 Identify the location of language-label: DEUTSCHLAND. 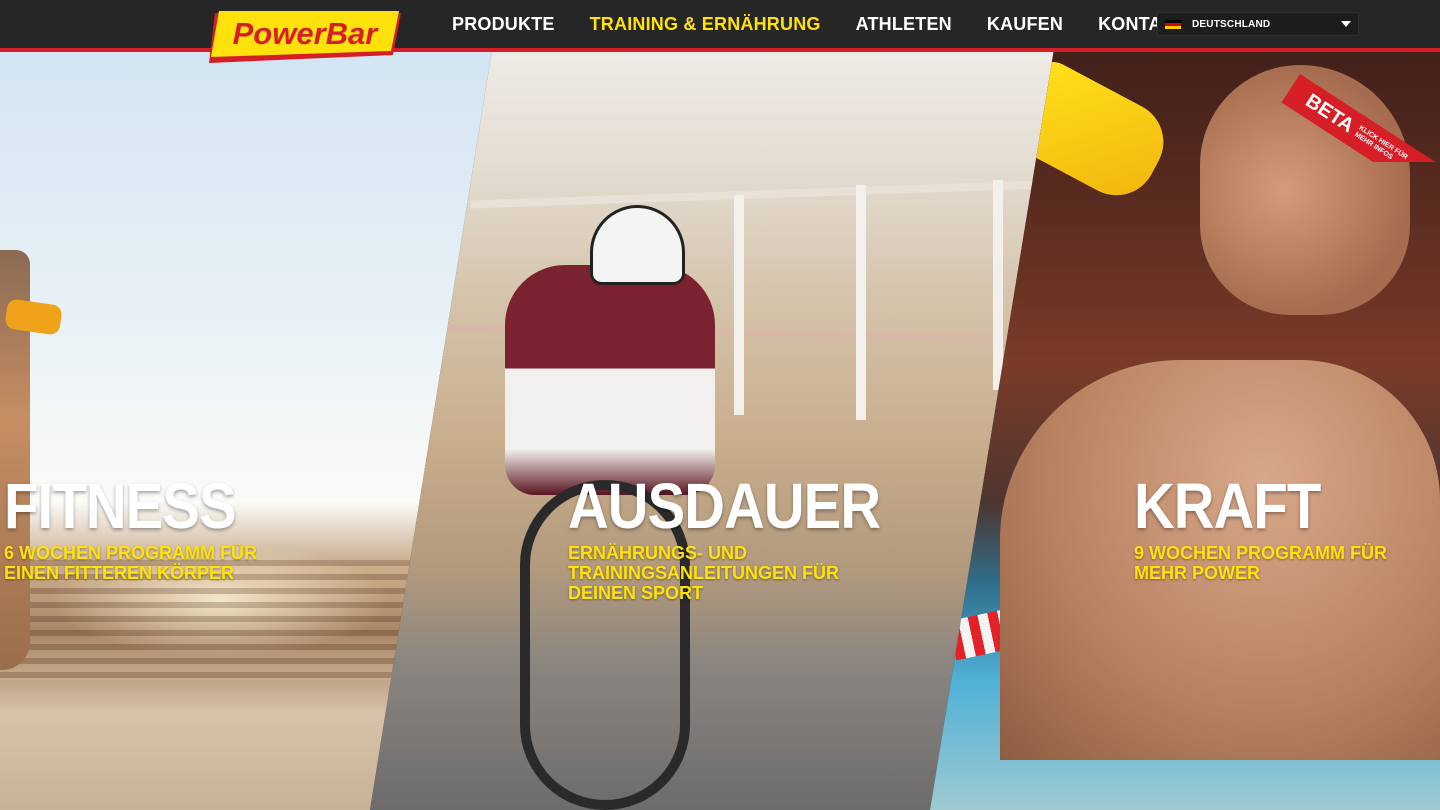
(1231, 24).